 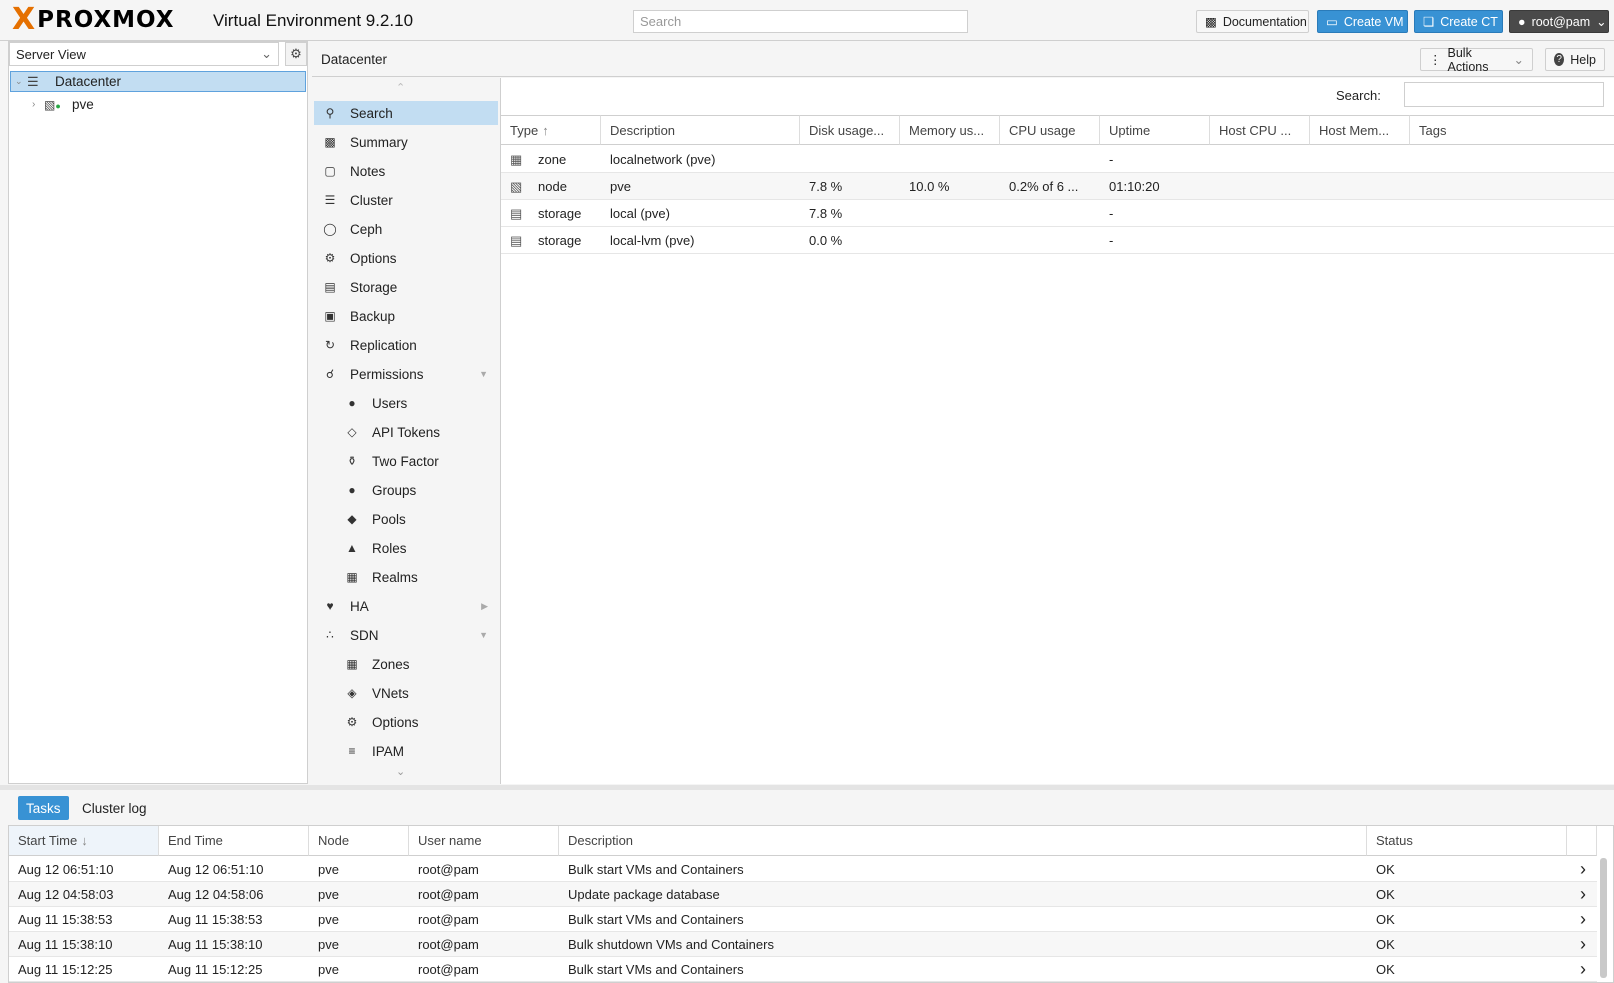 What do you see at coordinates (1252, 21) in the screenshot?
I see `documentation-button: ▩ Documentation` at bounding box center [1252, 21].